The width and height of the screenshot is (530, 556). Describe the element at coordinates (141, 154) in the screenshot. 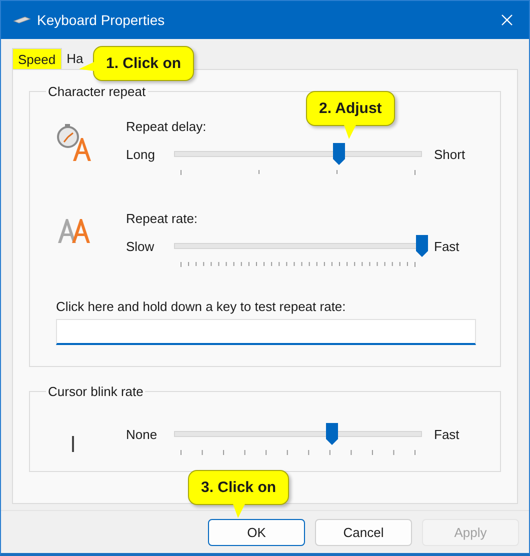

I see `slider-min-label: Long` at that location.